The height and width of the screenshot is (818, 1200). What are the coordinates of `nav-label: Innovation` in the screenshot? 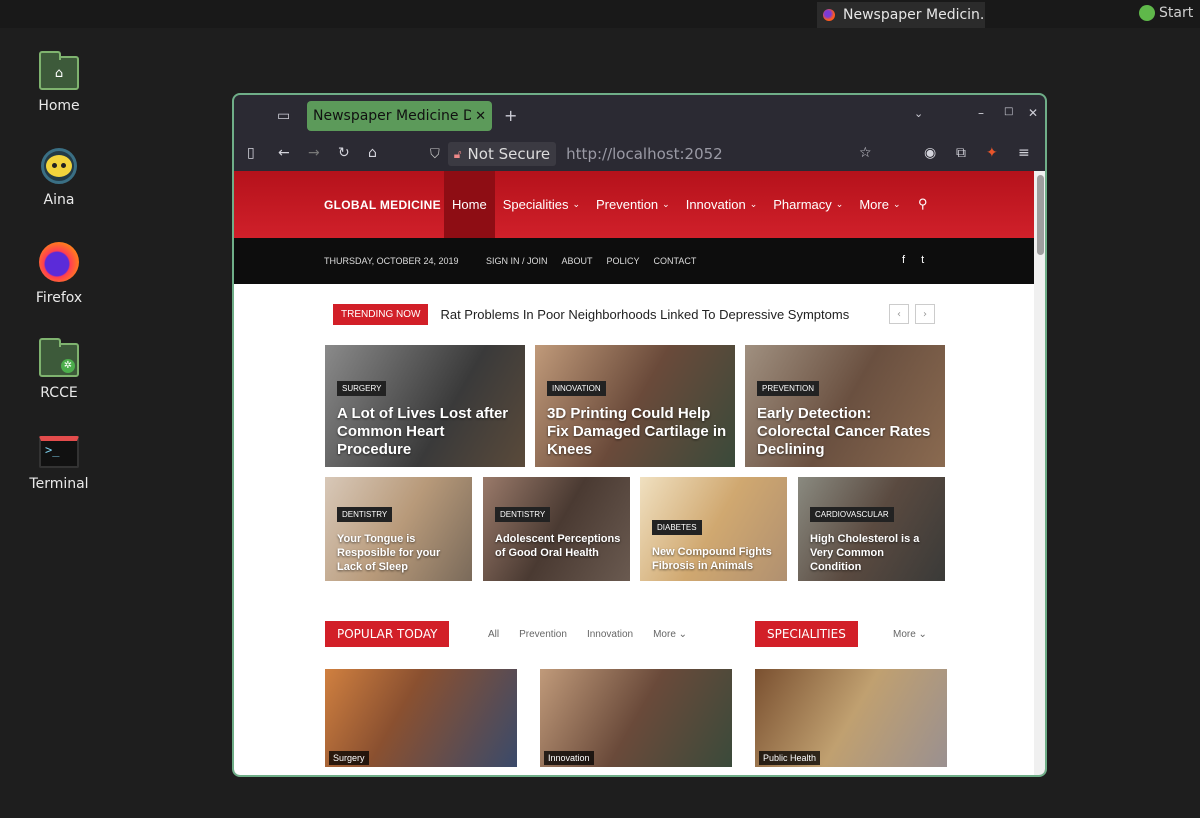 It's located at (715, 204).